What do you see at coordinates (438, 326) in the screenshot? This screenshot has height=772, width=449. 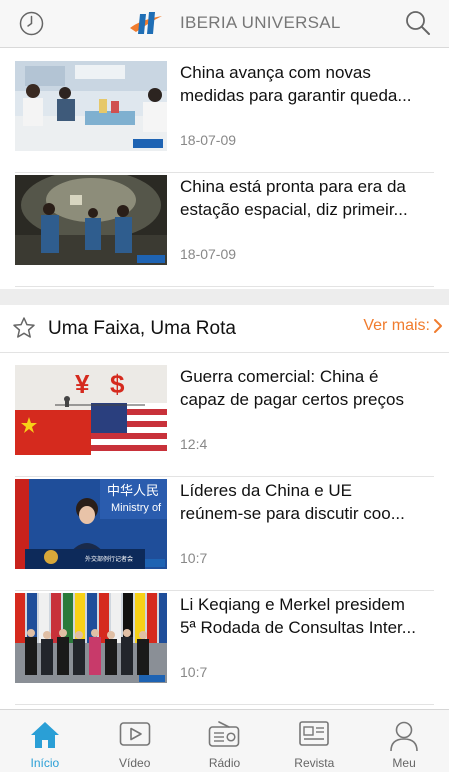 I see `chevron-right-icon` at bounding box center [438, 326].